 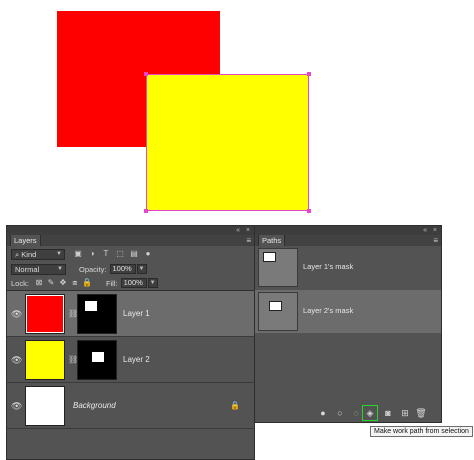 I want to click on new-path-icon: ⊞, so click(x=405, y=413).